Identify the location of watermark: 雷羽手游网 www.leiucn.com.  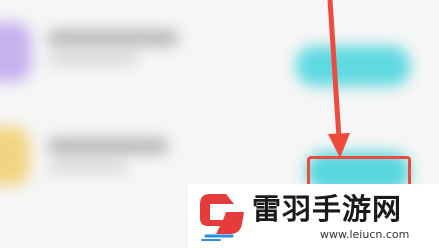
(313, 216).